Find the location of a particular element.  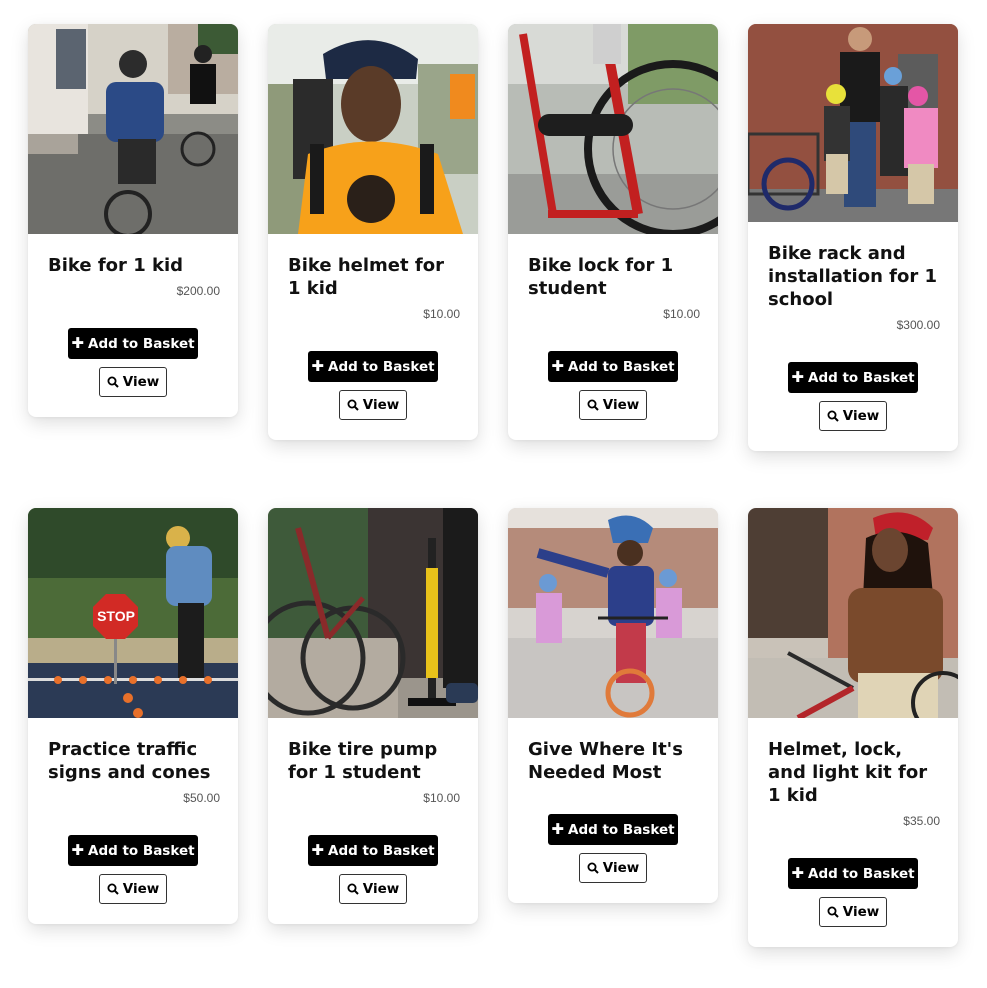

product-price: $35.00 is located at coordinates (921, 821).